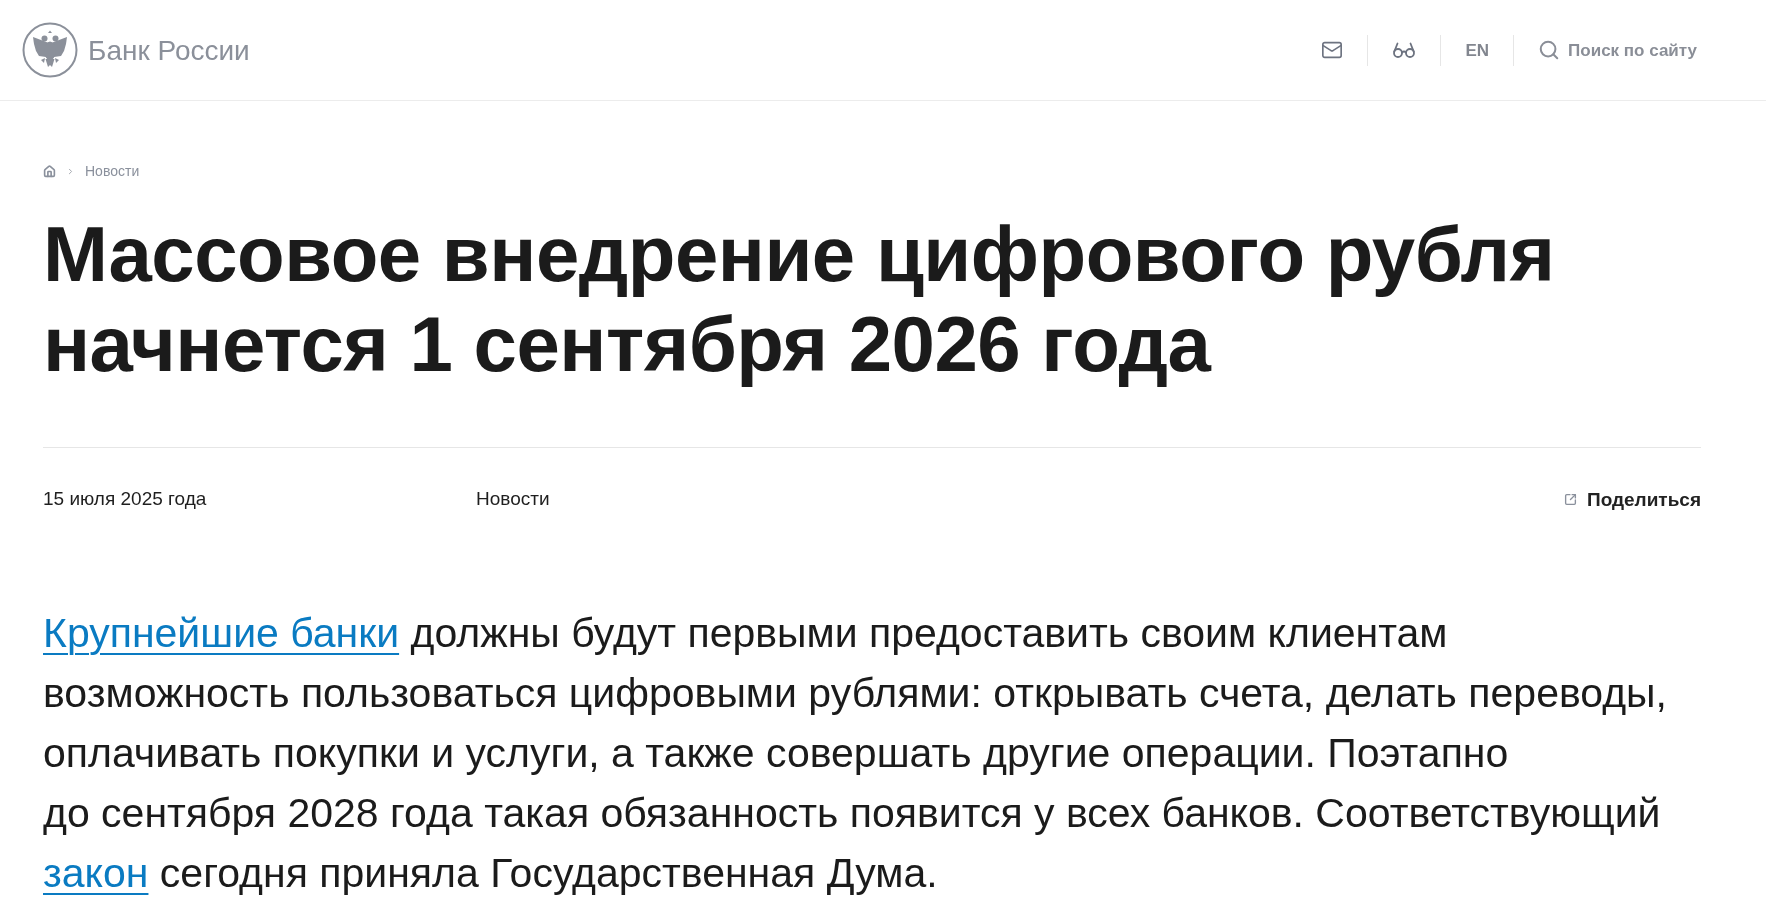  What do you see at coordinates (1570, 499) in the screenshot?
I see `share-icon` at bounding box center [1570, 499].